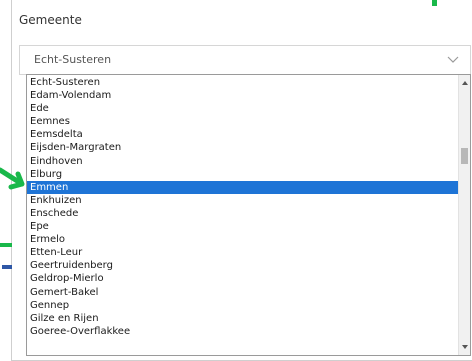  Describe the element at coordinates (243, 278) in the screenshot. I see `option-item: Geldrop-Mierlo` at that location.